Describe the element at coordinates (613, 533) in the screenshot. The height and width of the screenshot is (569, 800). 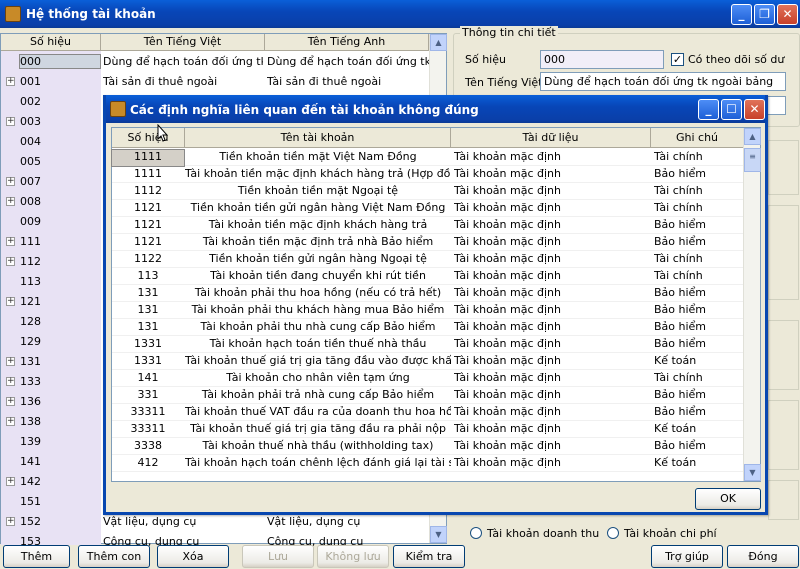
I see `radio-chi-phi` at that location.